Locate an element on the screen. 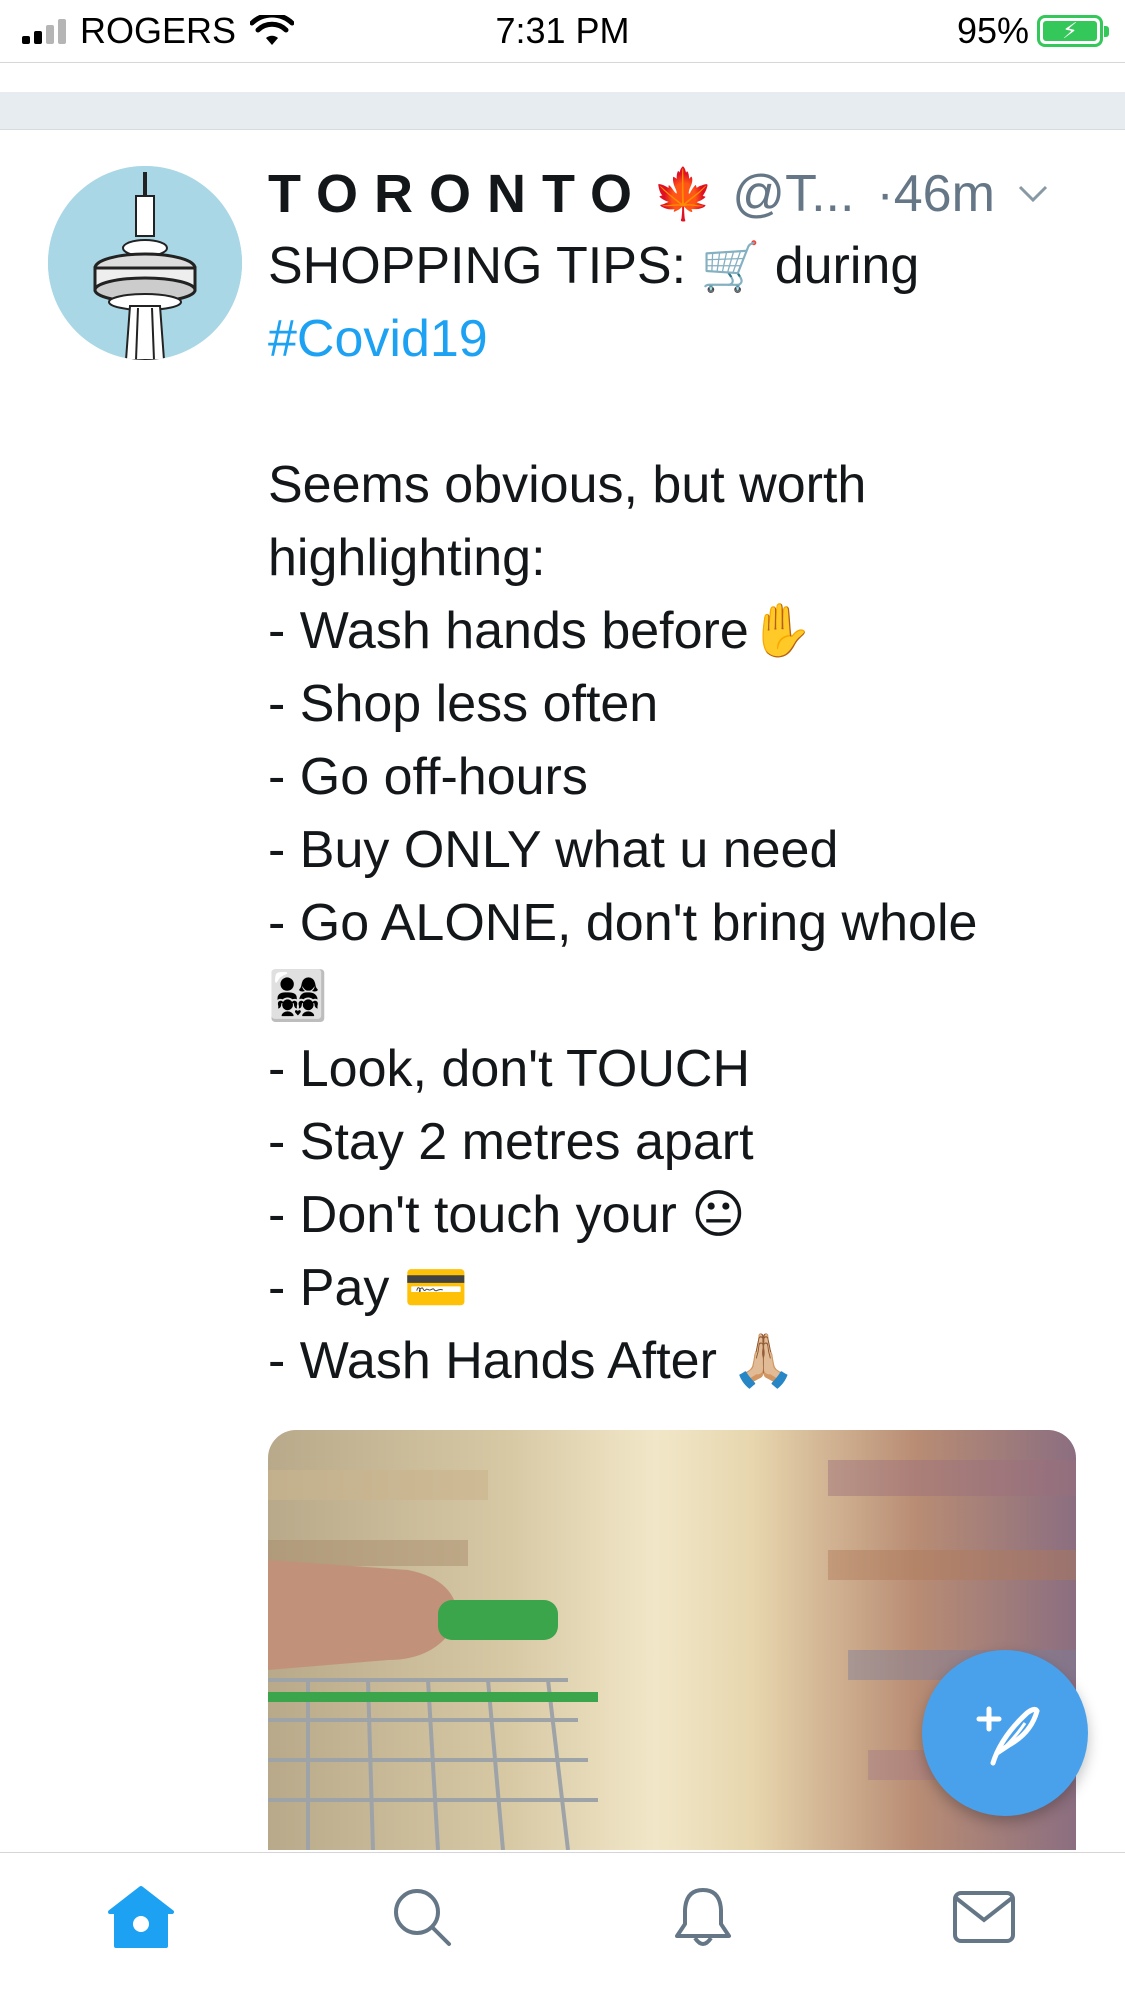  tweet-line: highlighting: is located at coordinates (407, 558).